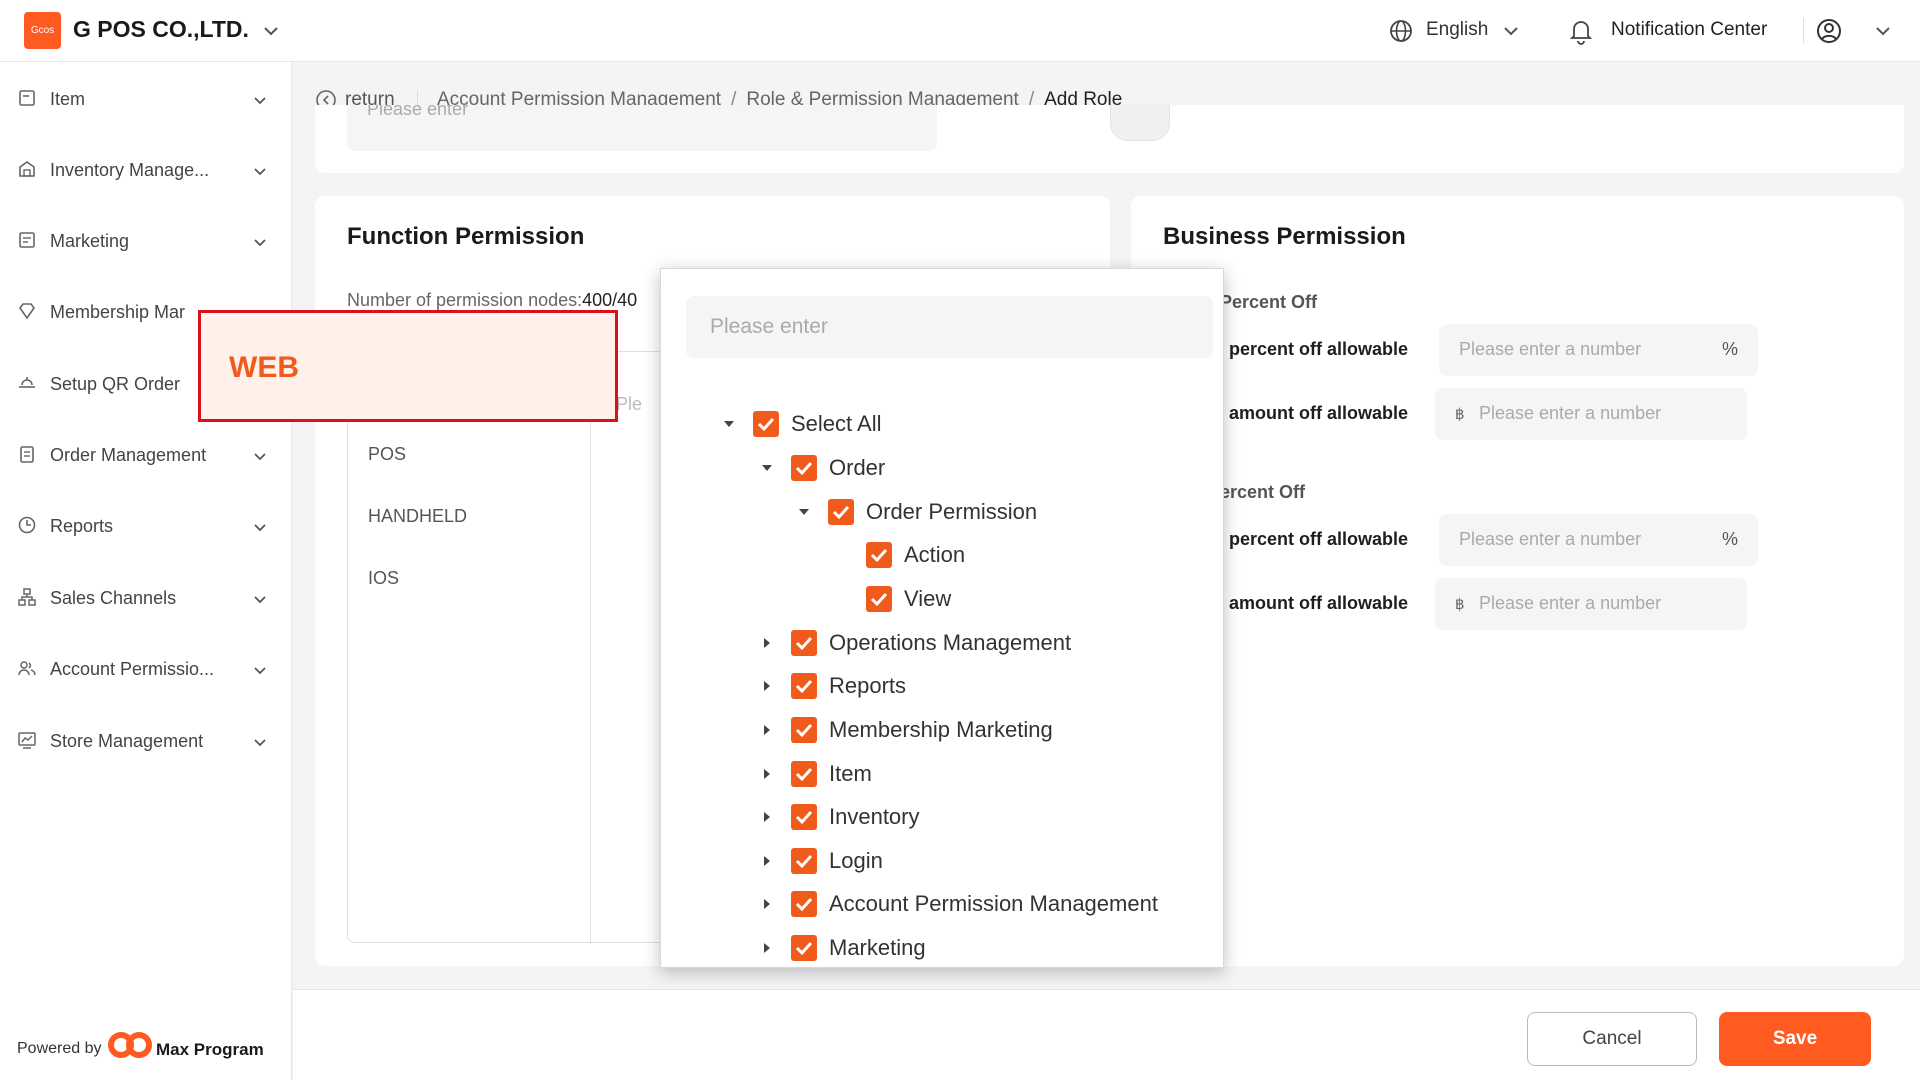 The height and width of the screenshot is (1080, 1920). I want to click on company-name: G POS CO.,LTD., so click(161, 29).